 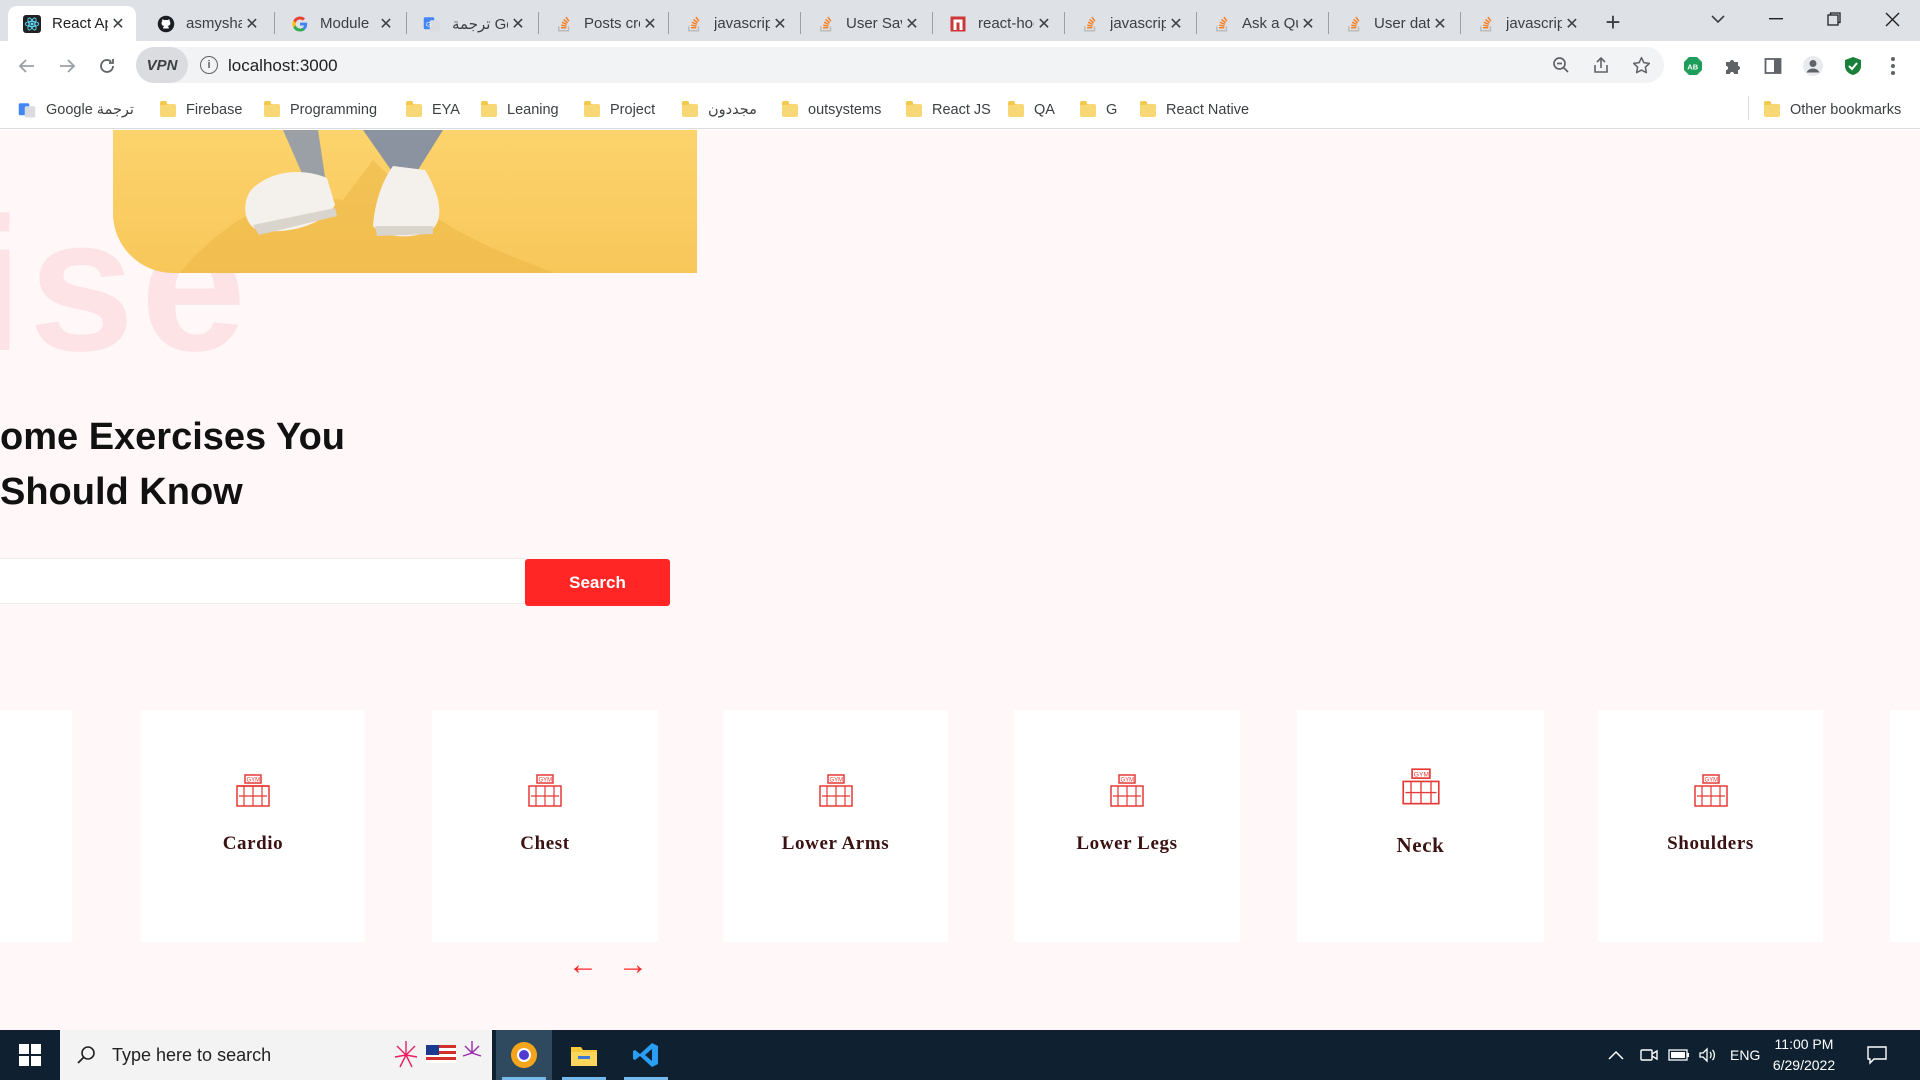 I want to click on taskbar-search-box: Type here to search, so click(x=276, y=1055).